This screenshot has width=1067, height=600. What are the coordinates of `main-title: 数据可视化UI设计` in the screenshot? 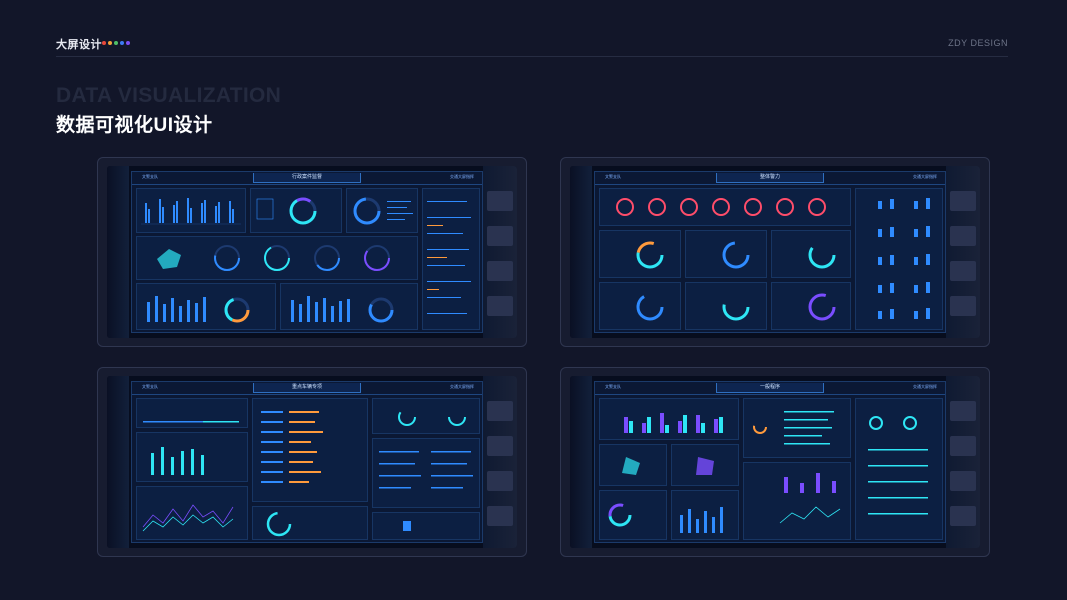 It's located at (134, 125).